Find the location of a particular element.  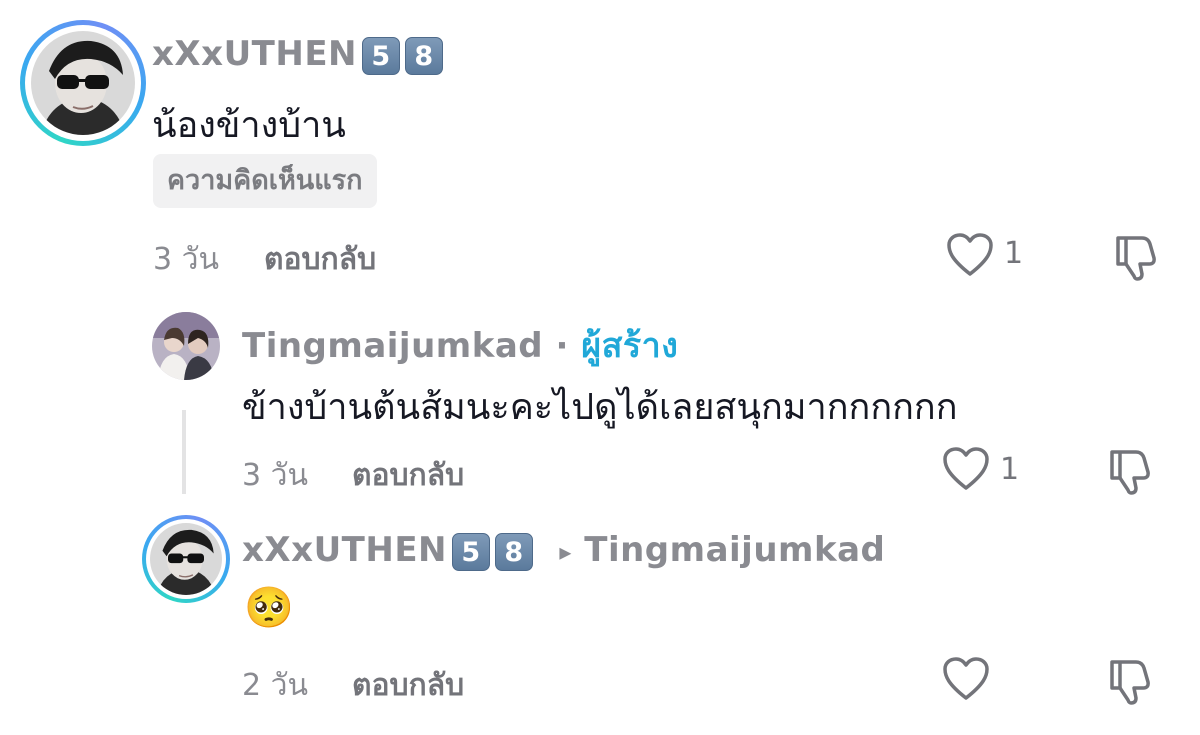

comment-time: 2 วัน is located at coordinates (275, 685).